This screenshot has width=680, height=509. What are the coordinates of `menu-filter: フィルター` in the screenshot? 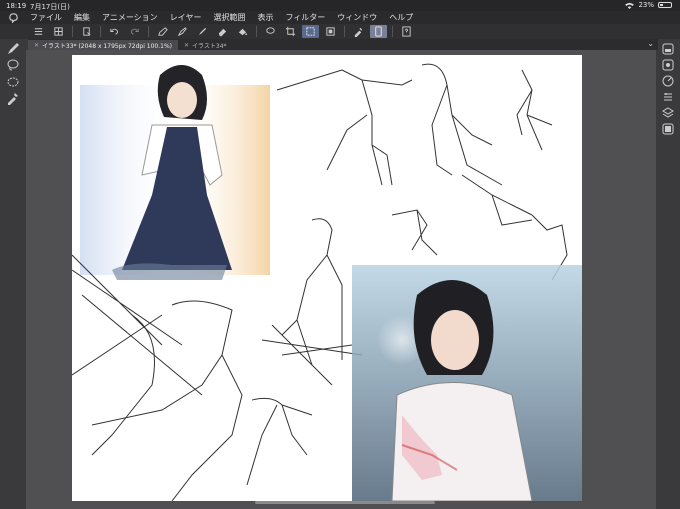 It's located at (305, 17).